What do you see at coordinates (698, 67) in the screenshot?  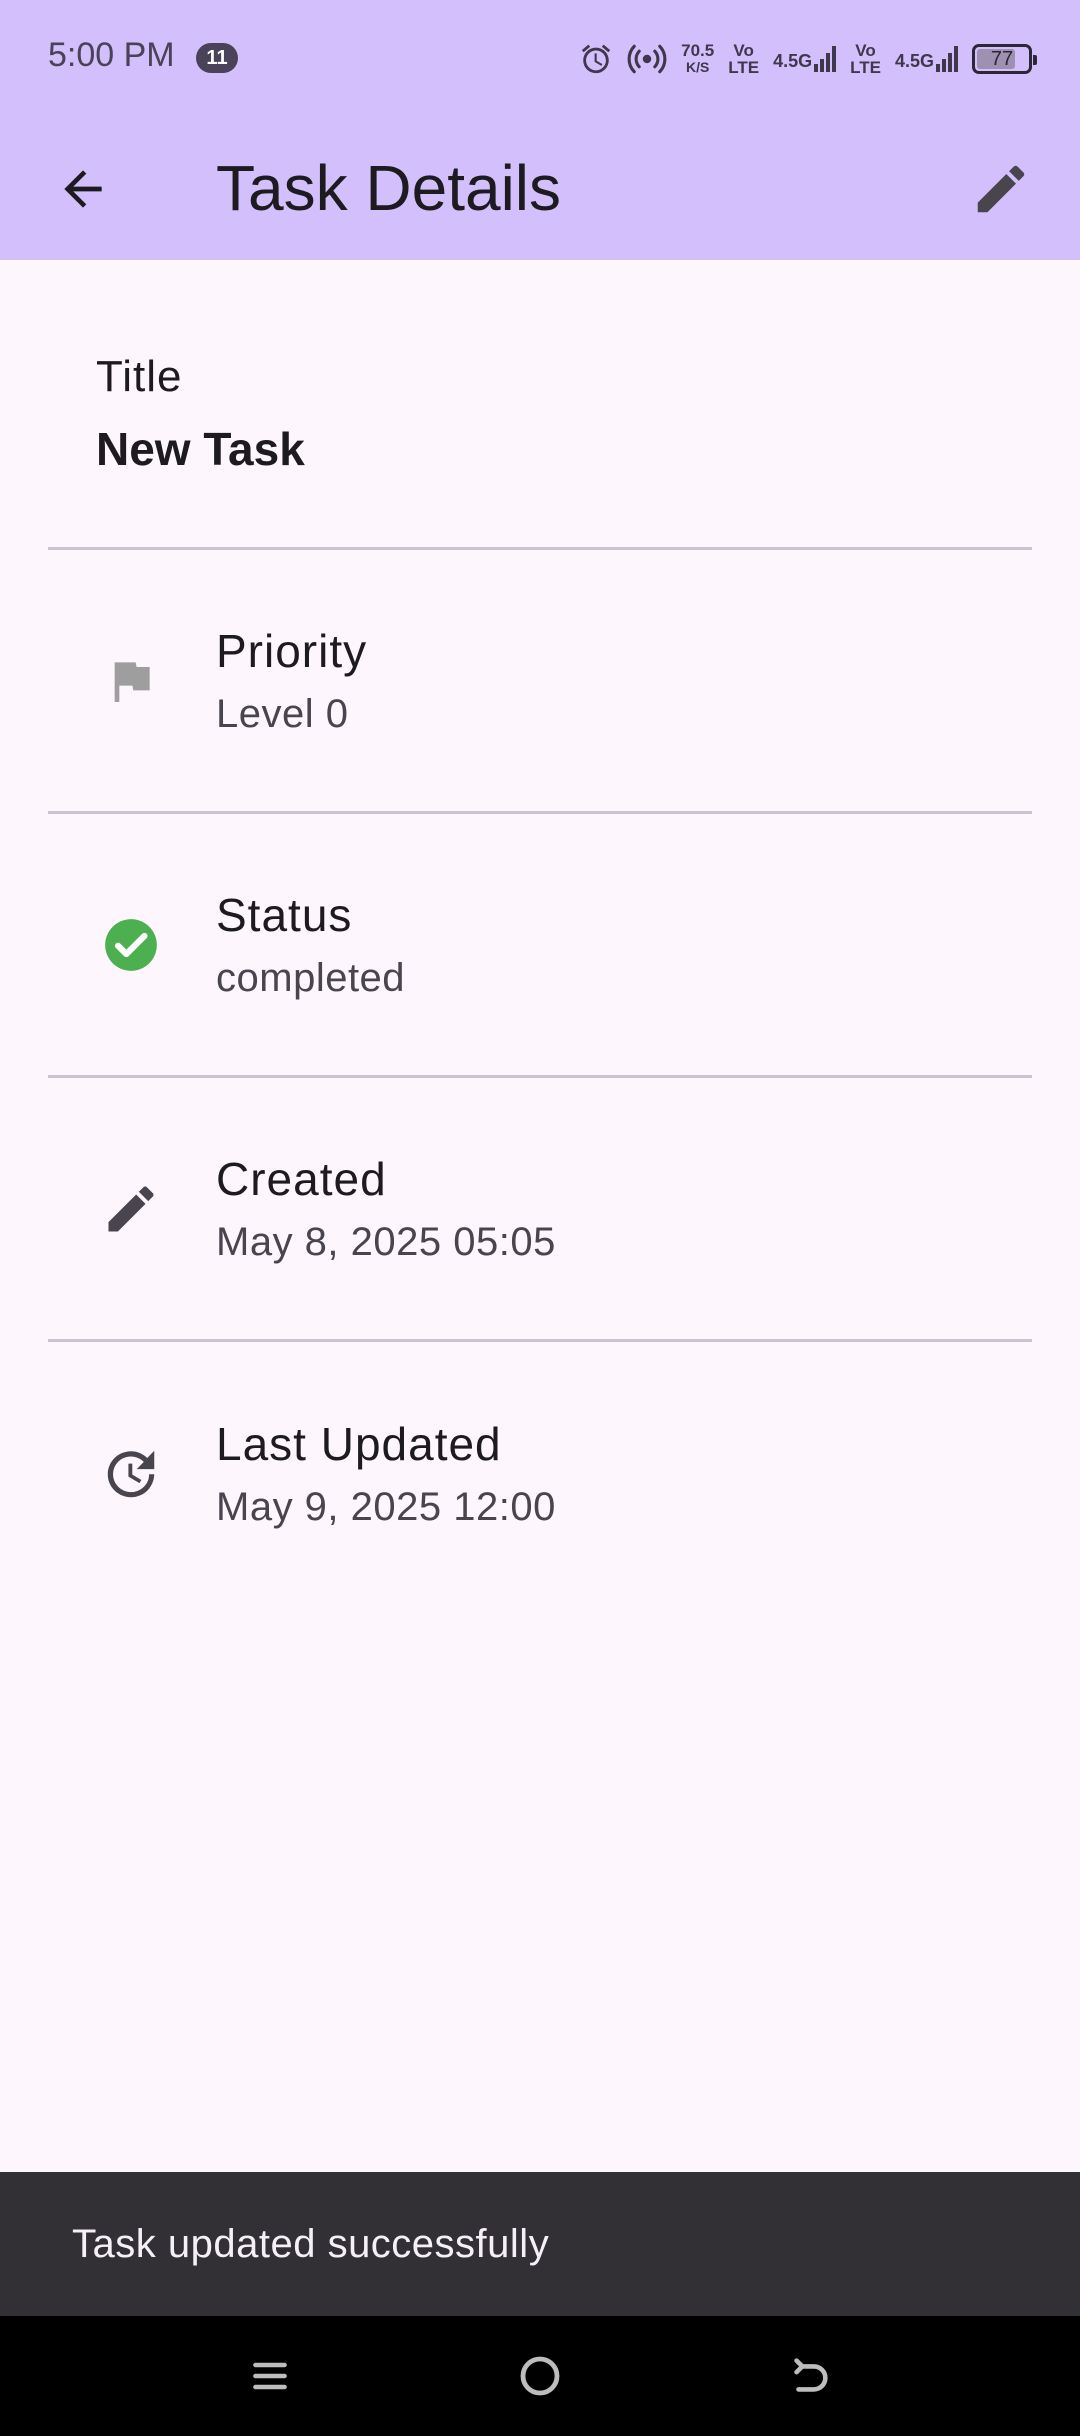 I see `network-speed-unit: K/S` at bounding box center [698, 67].